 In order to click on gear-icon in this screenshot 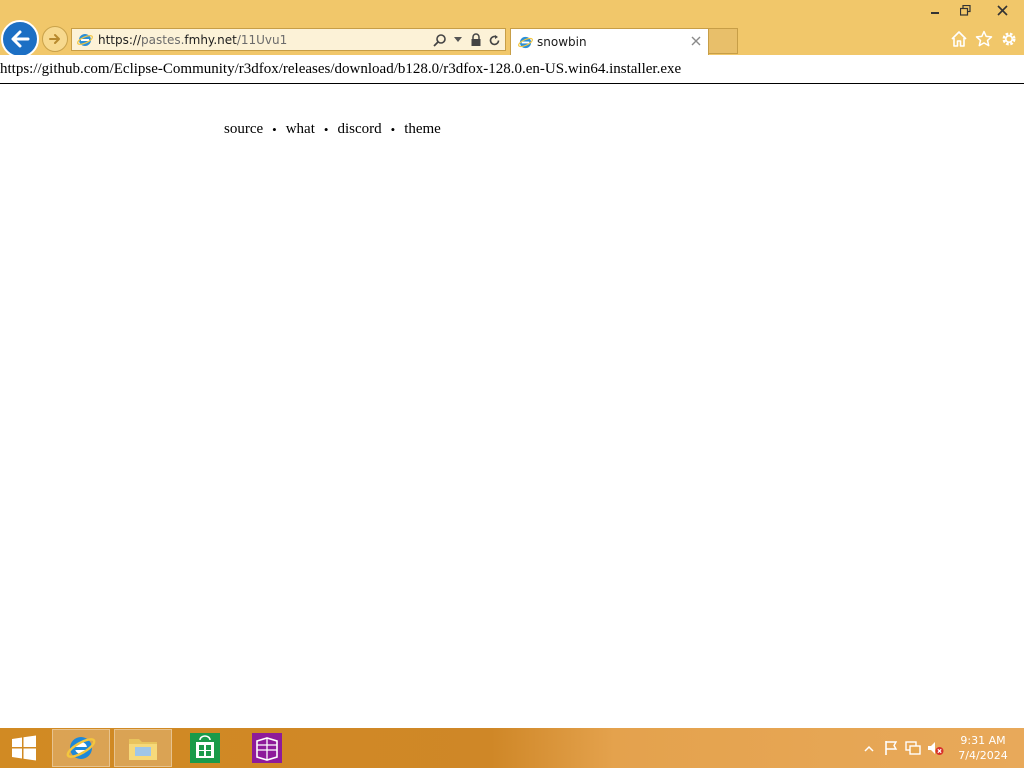, I will do `click(1008, 38)`.